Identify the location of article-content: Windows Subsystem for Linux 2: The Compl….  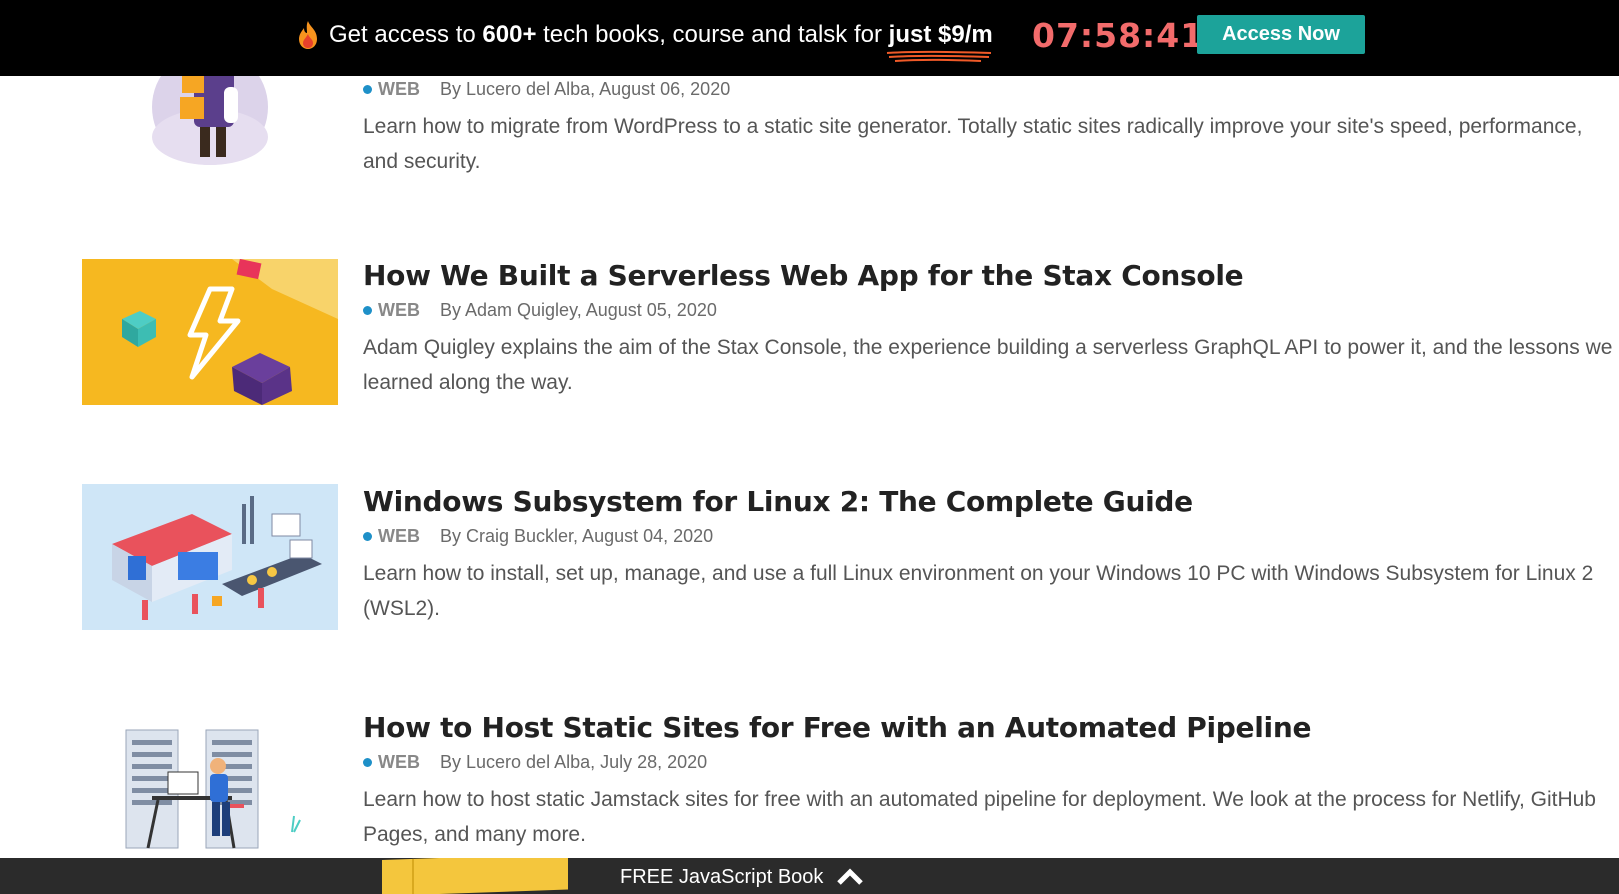
(991, 554).